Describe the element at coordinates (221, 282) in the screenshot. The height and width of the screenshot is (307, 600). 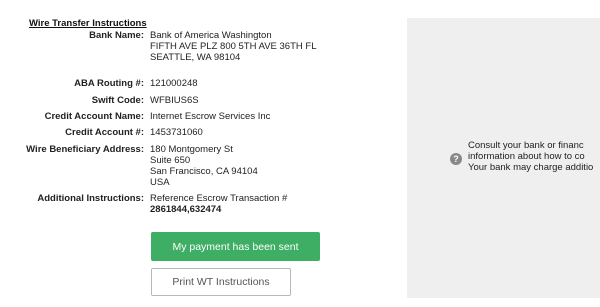
I see `print-wt-instructions-button: Print WT Instructions` at that location.